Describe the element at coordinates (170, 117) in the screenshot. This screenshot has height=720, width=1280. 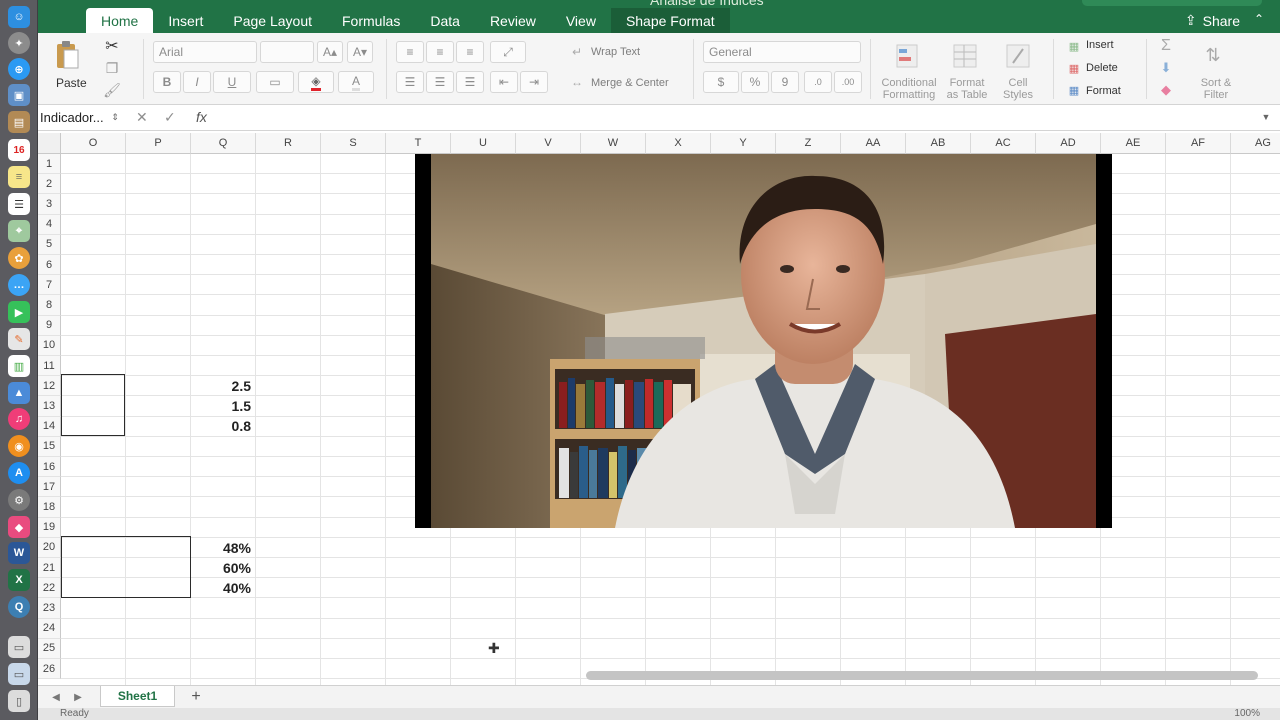
I see `confirm-formula-icon: ✓` at that location.